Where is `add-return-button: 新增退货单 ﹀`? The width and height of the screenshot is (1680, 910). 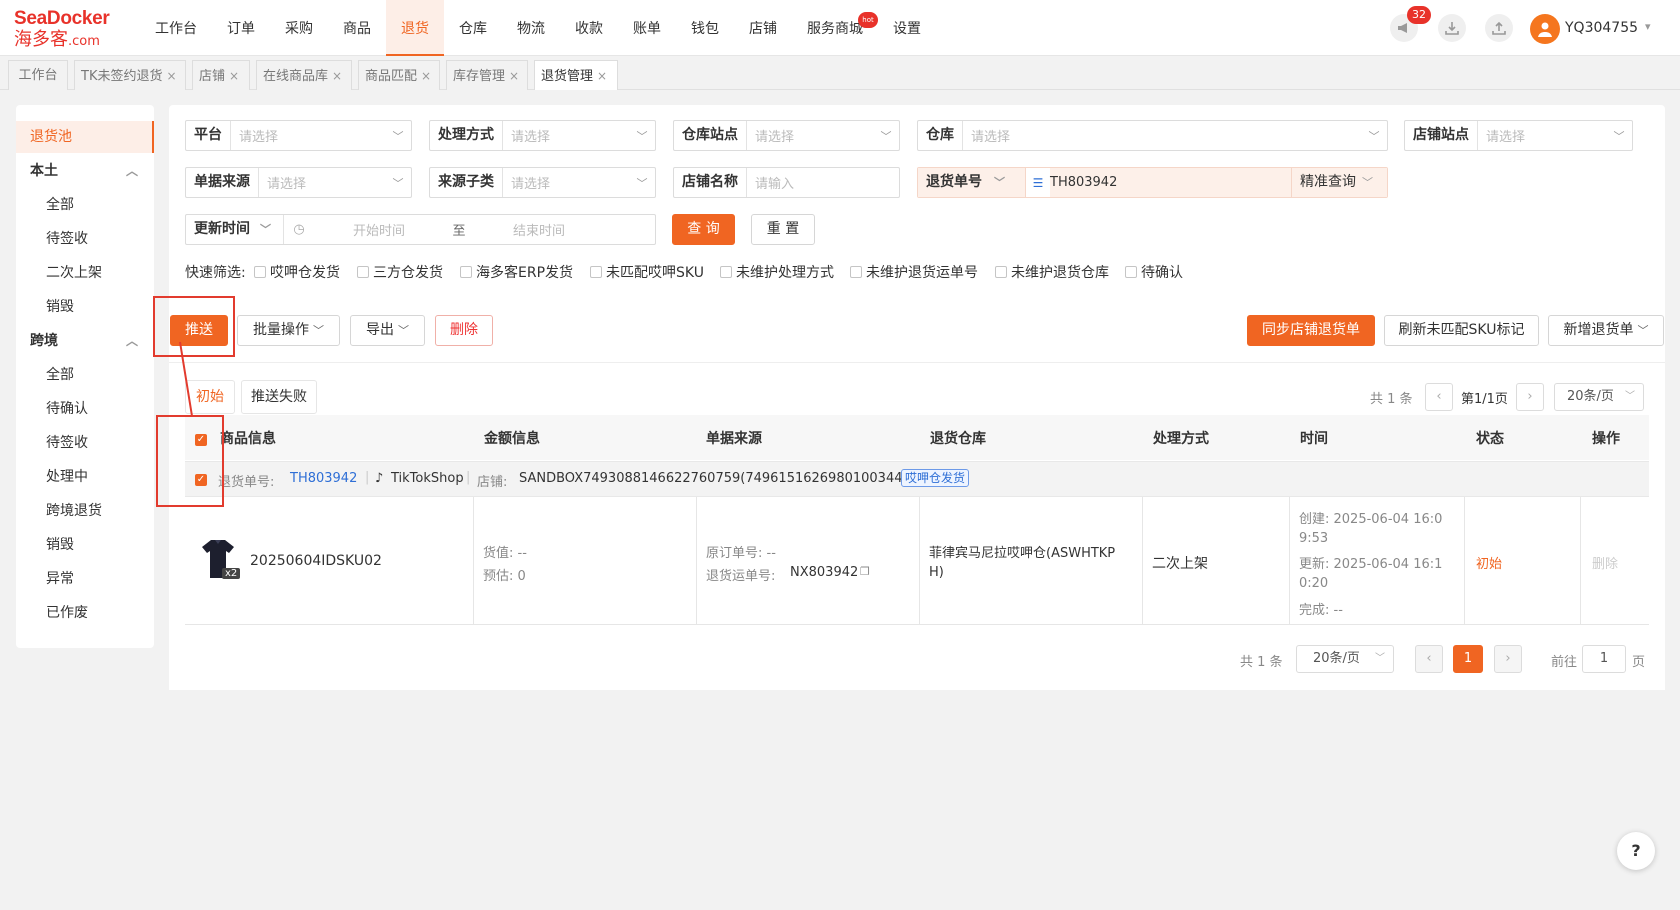 add-return-button: 新增退货单 ﹀ is located at coordinates (1606, 330).